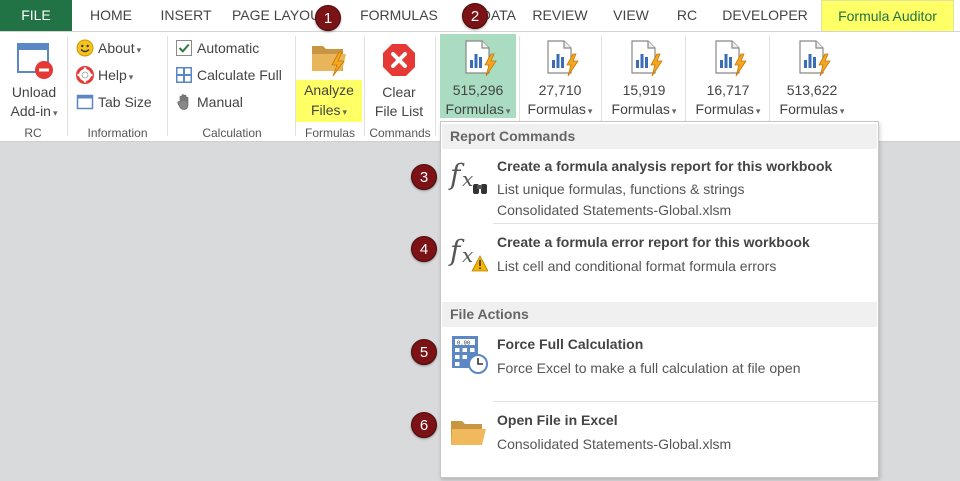 Image resolution: width=960 pixels, height=481 pixels. I want to click on formulas-count-button: 513,622 Formulas ▾, so click(812, 76).